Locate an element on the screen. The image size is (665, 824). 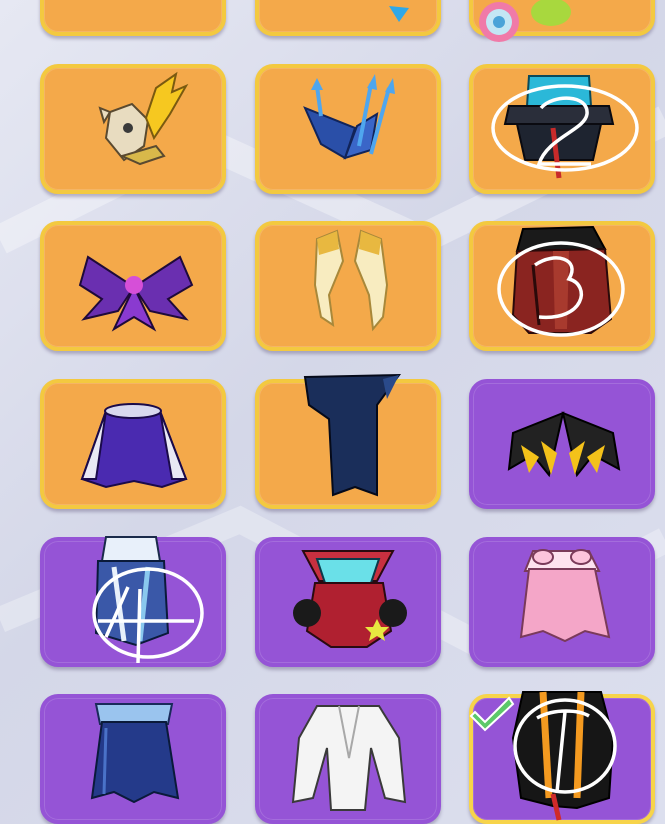
trident-wings-icon is located at coordinates (349, 117).